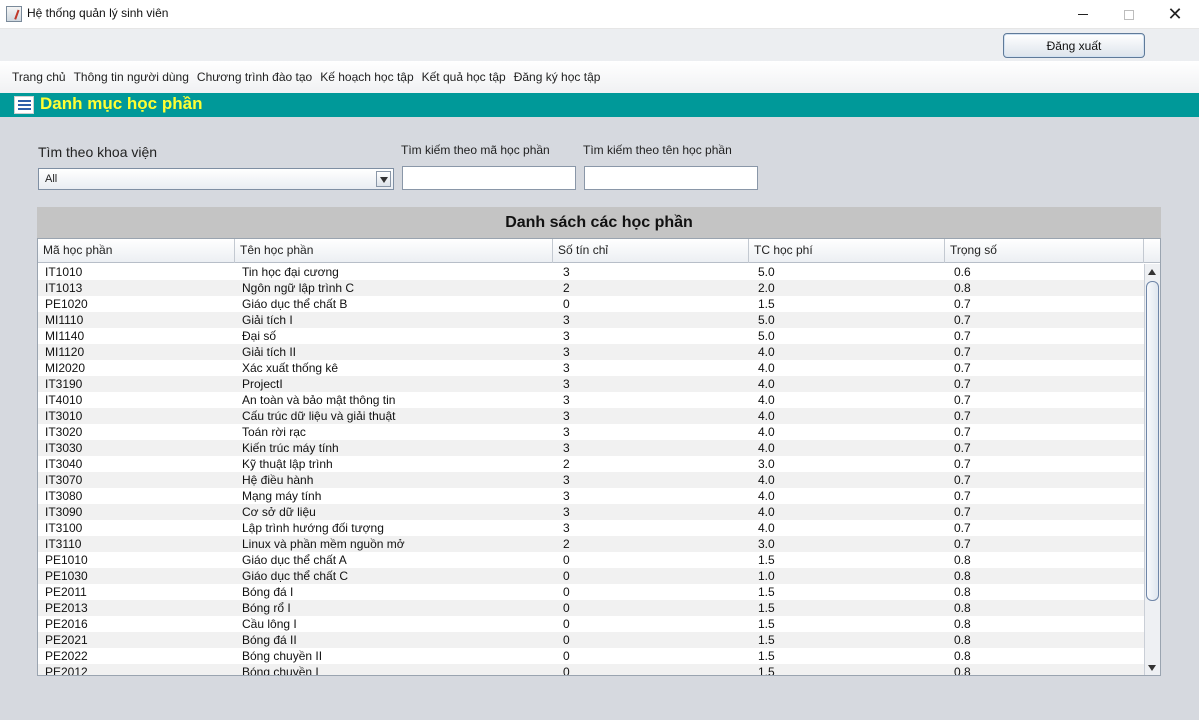 The height and width of the screenshot is (720, 1199). I want to click on menu-item-results: Kết quả học tập, so click(464, 77).